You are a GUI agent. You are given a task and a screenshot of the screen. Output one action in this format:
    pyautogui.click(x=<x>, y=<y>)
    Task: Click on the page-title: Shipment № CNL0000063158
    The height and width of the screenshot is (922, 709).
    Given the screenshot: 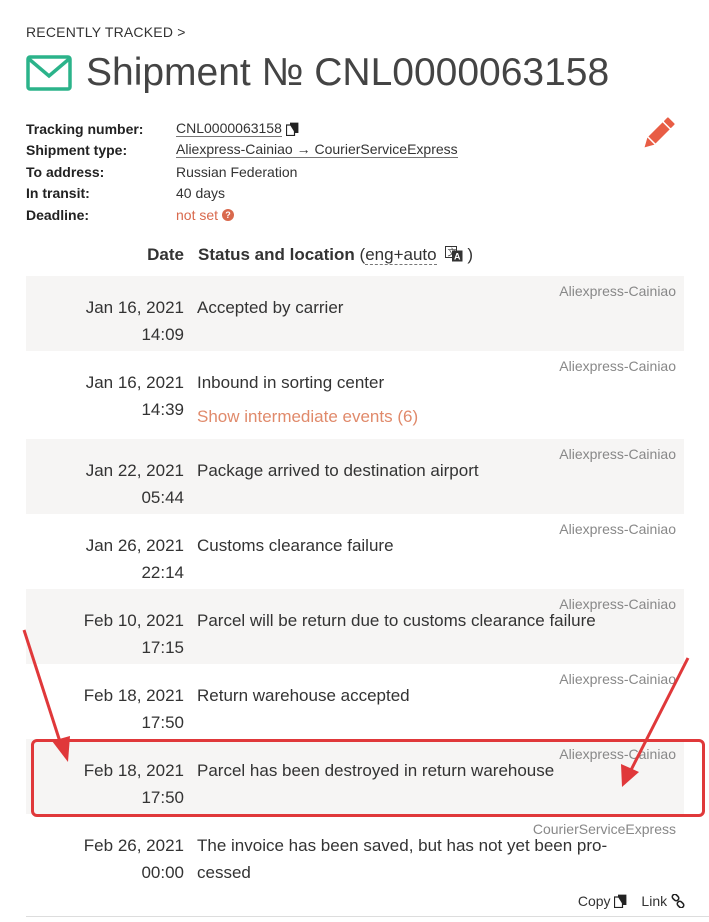 What is the action you would take?
    pyautogui.click(x=348, y=72)
    